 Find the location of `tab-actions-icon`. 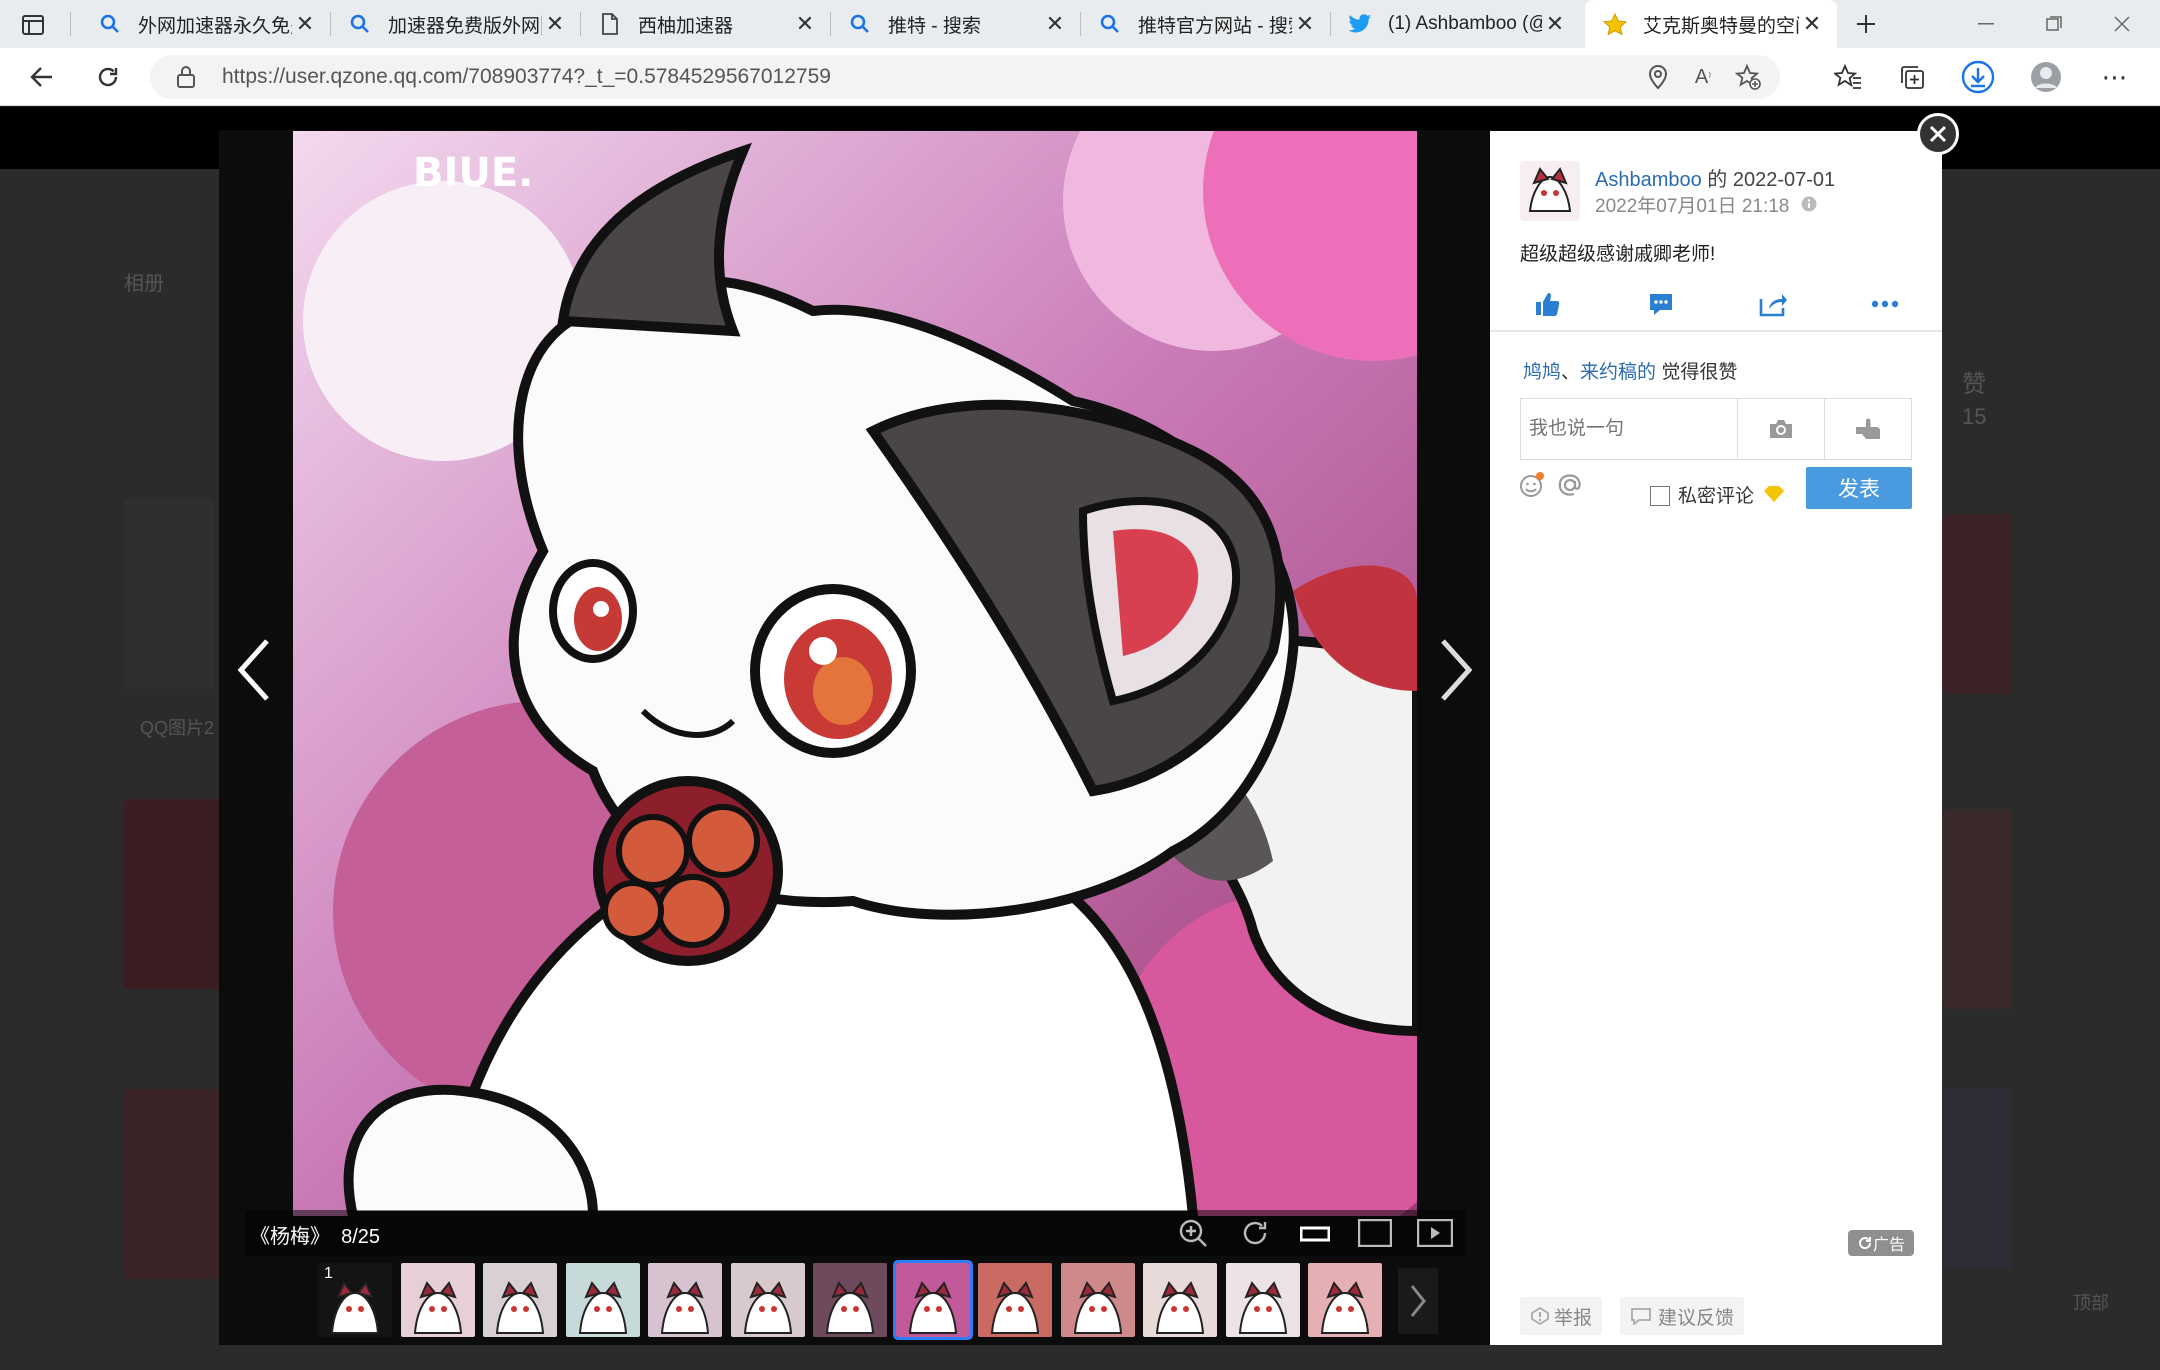

tab-actions-icon is located at coordinates (33, 25).